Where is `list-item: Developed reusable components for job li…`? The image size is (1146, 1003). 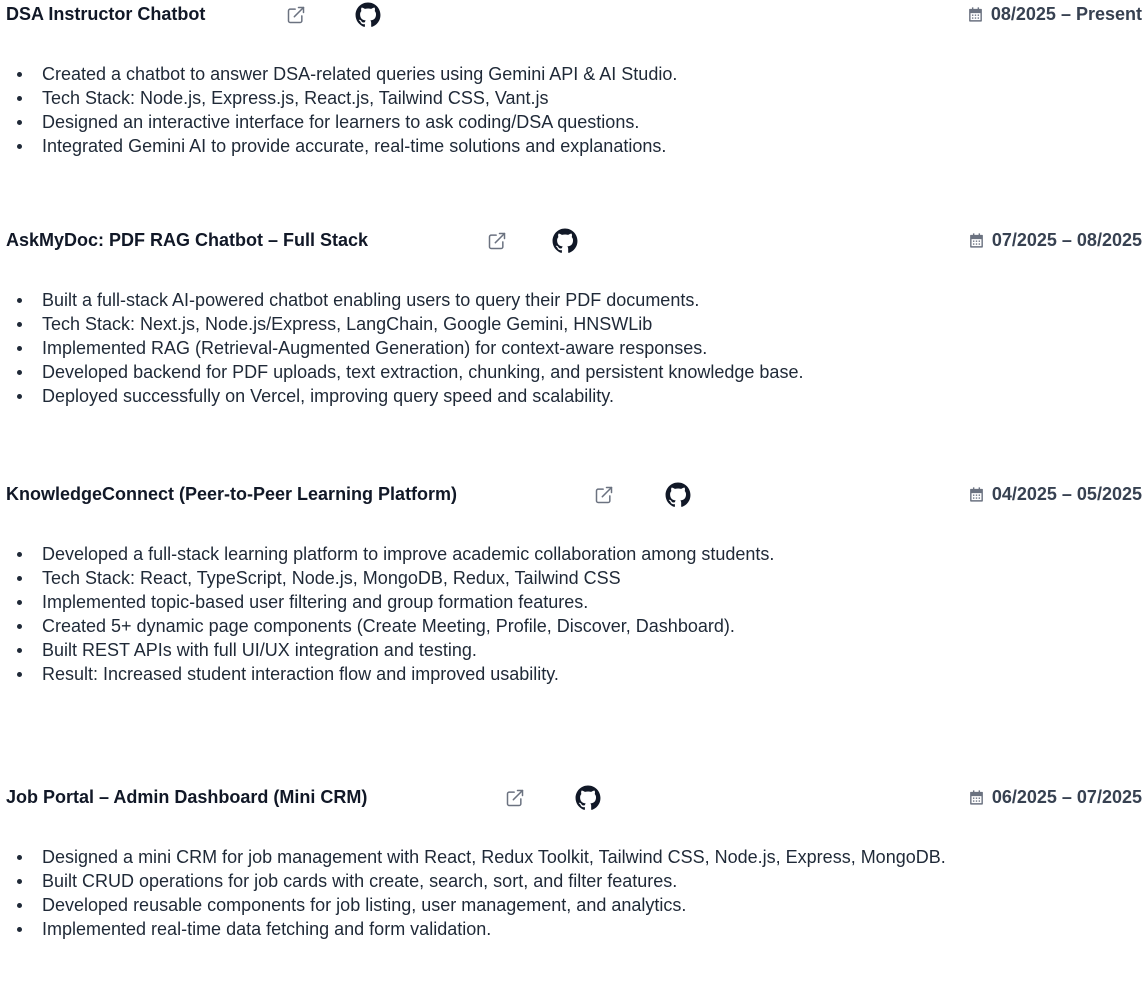 list-item: Developed reusable components for job li… is located at coordinates (570, 905).